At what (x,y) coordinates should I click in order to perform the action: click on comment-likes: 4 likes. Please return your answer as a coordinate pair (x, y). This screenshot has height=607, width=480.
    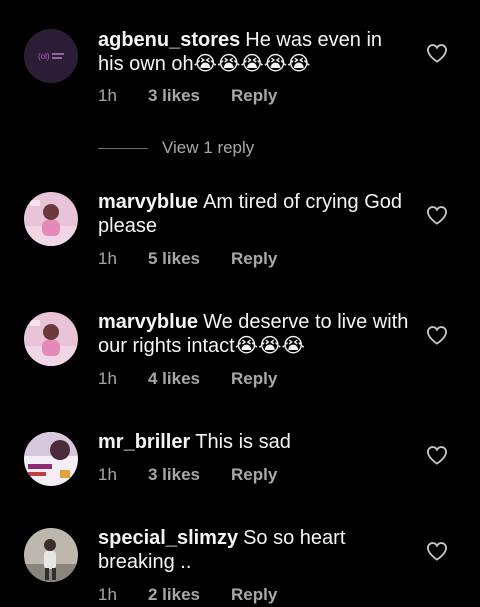
    Looking at the image, I should click on (189, 379).